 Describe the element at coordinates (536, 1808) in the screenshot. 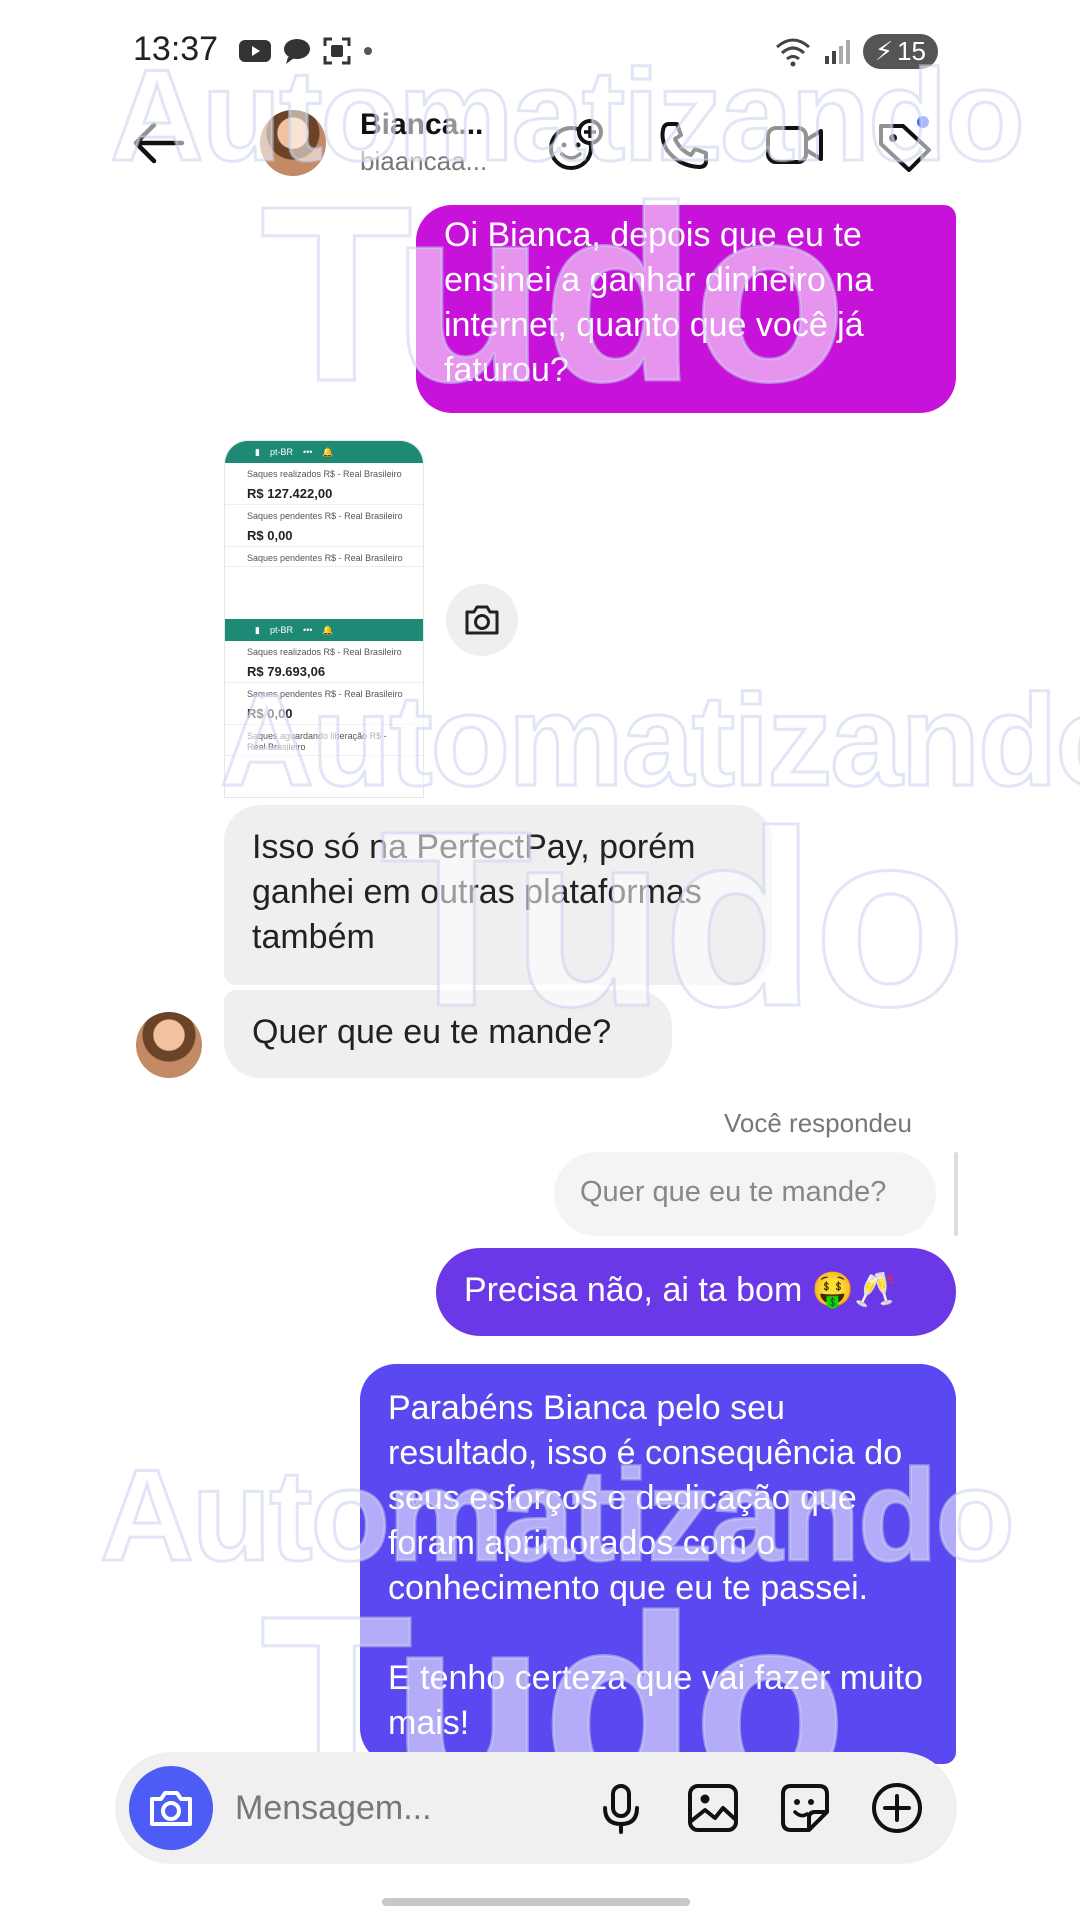

I see `message-composer` at that location.